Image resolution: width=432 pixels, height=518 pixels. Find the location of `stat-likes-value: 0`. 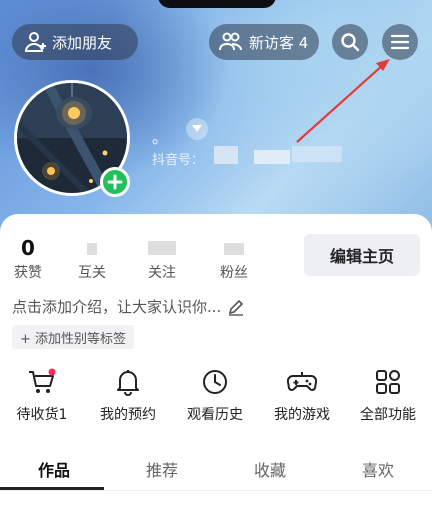

stat-likes-value: 0 is located at coordinates (28, 248).